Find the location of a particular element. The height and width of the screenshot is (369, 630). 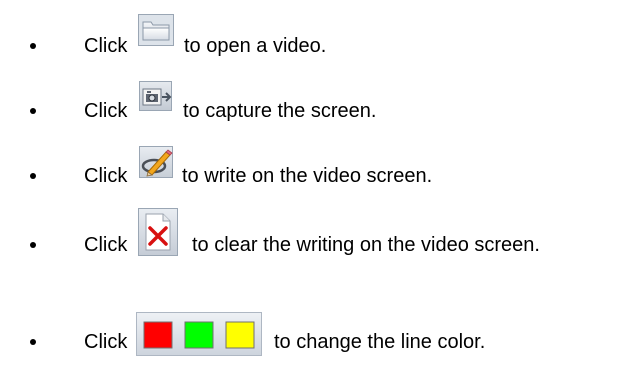

pen-write-icon is located at coordinates (156, 162).